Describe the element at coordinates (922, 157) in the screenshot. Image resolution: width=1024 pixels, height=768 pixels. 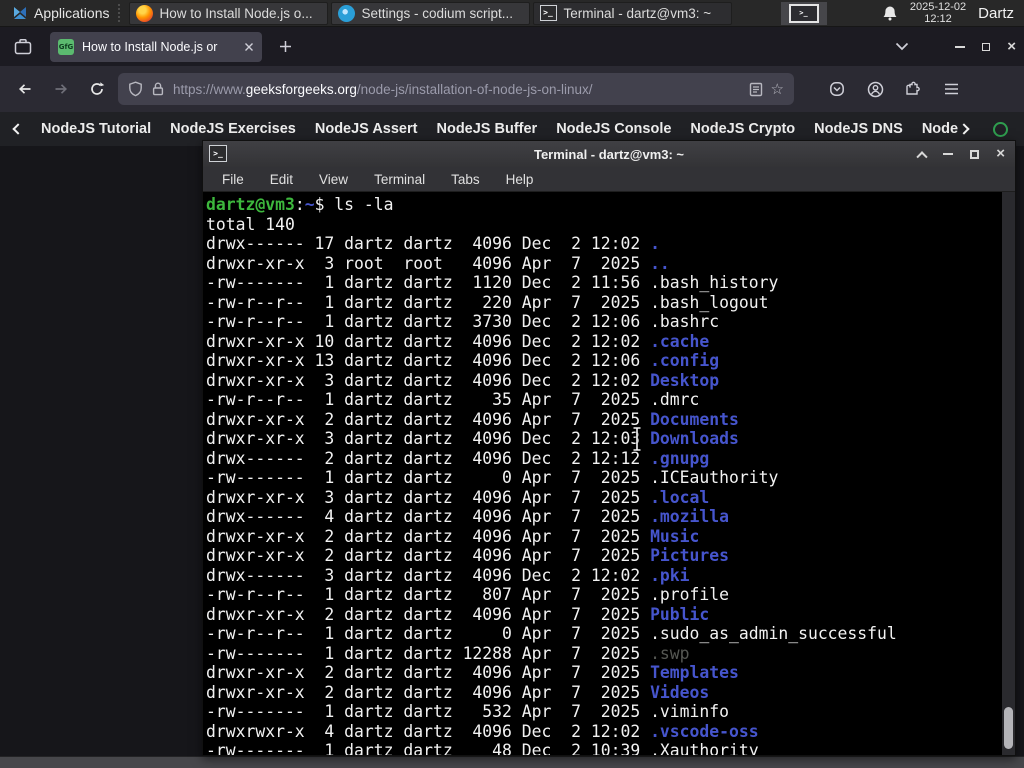
I see `terminal-shade-button` at that location.